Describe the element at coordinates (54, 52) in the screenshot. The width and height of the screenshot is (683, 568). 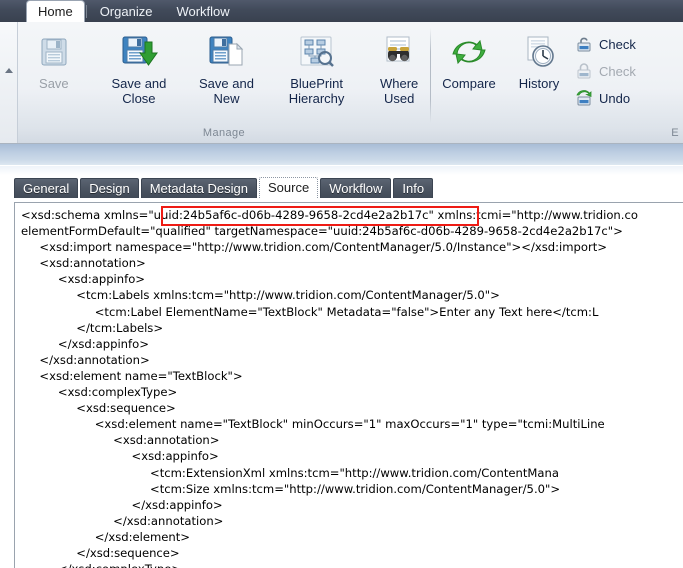
I see `save-icon` at that location.